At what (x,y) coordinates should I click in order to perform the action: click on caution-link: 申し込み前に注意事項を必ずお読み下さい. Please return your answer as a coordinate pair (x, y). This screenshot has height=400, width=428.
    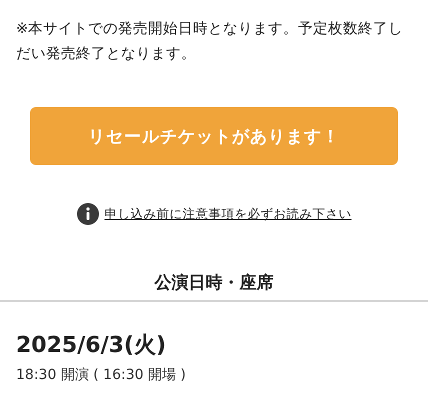
    Looking at the image, I should click on (228, 214).